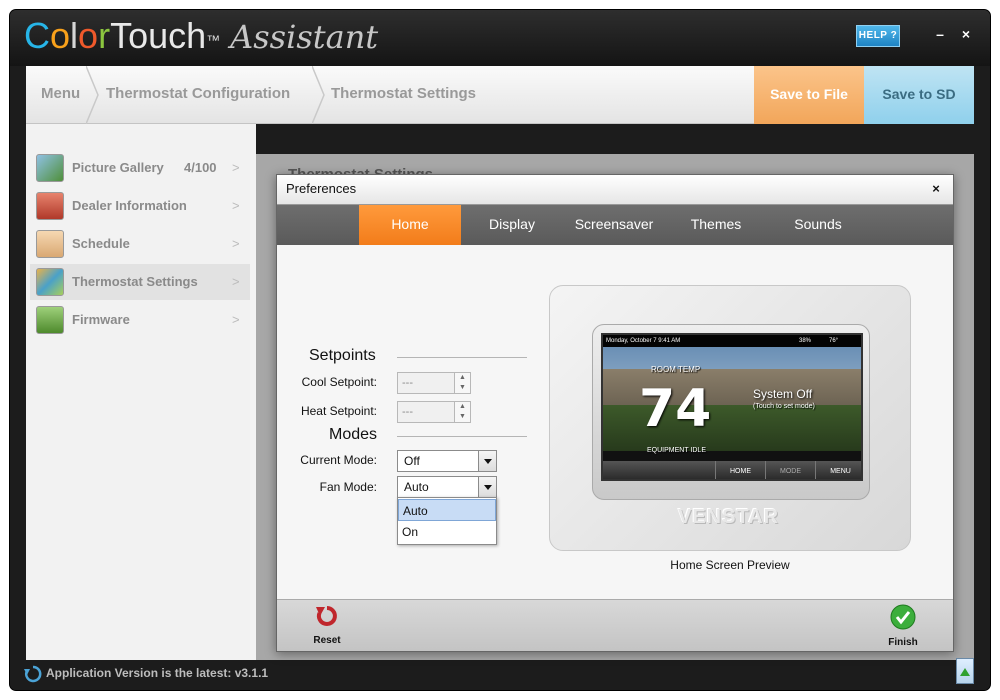 Image resolution: width=1000 pixels, height=700 pixels. I want to click on minimize-button: –, so click(940, 34).